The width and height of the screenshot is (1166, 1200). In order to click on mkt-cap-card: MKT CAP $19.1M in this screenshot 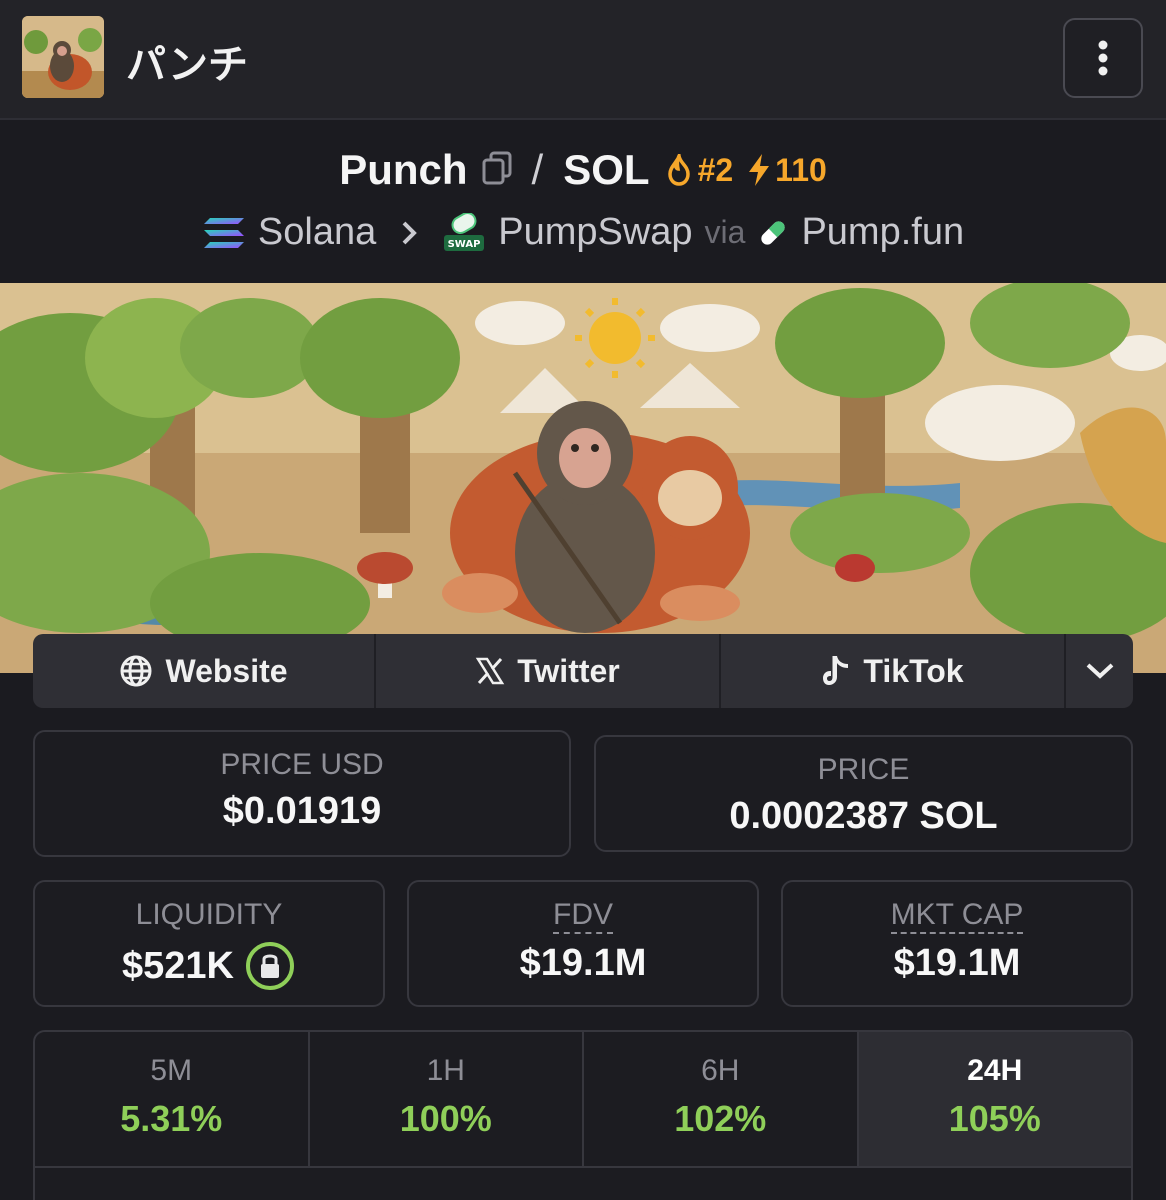, I will do `click(957, 943)`.